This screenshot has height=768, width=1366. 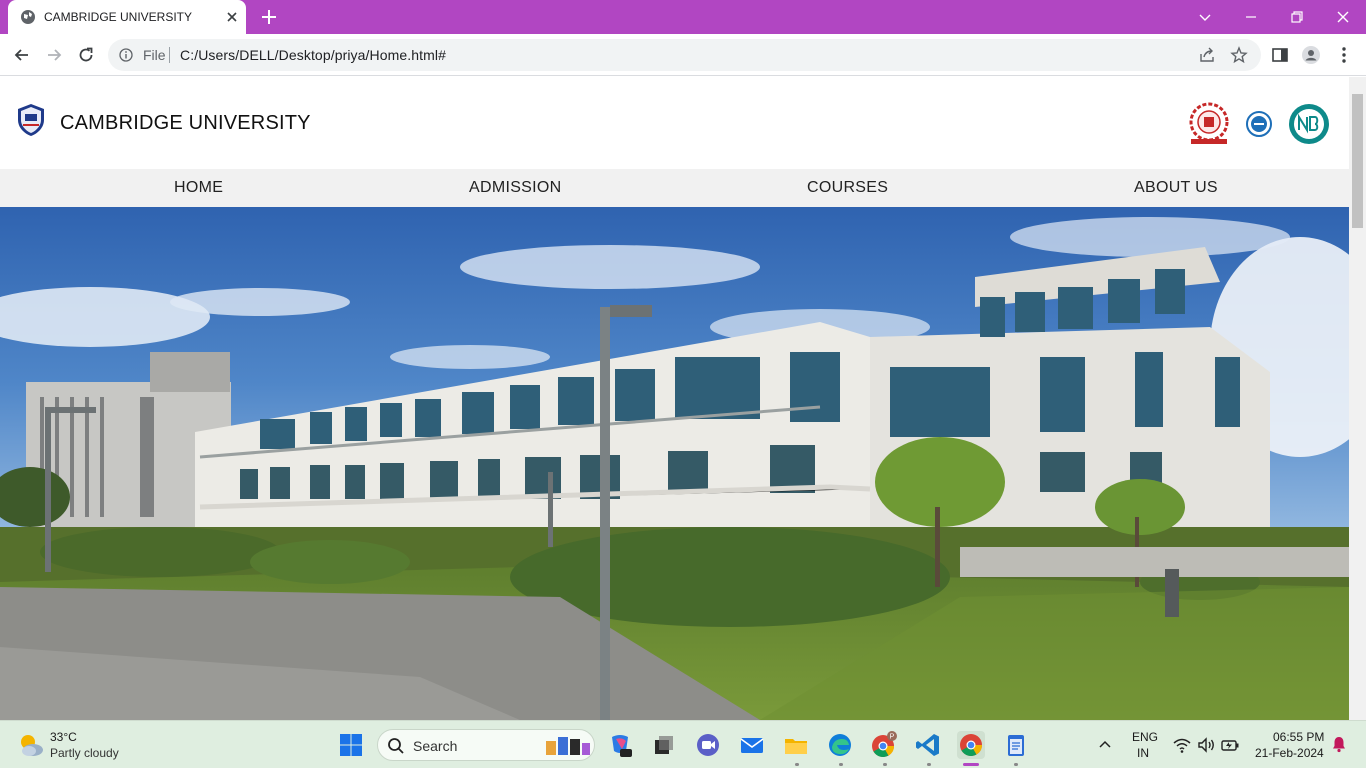 I want to click on search-label: Search, so click(x=435, y=746).